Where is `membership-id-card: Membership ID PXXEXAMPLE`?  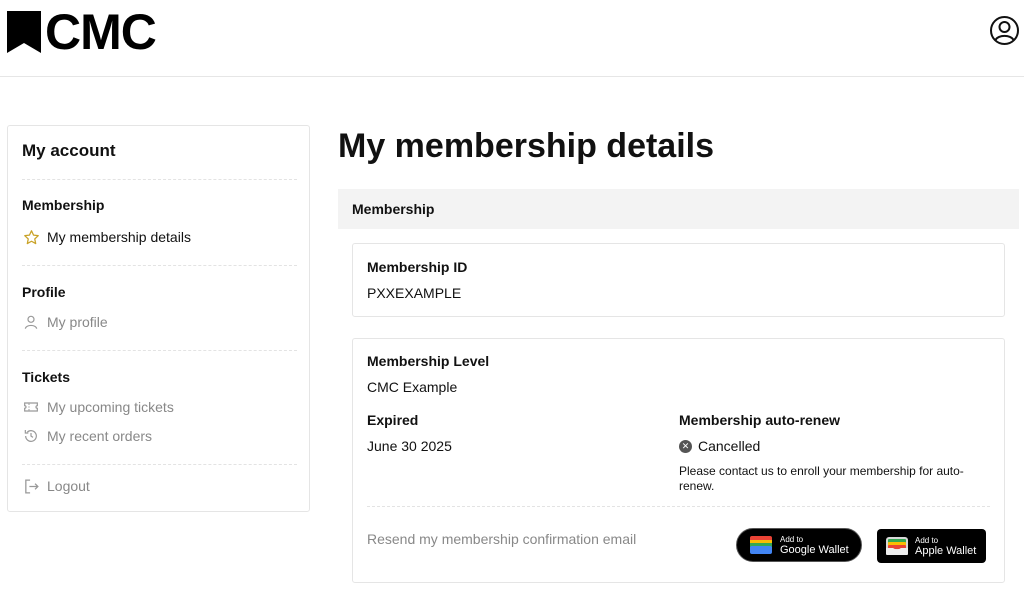 membership-id-card: Membership ID PXXEXAMPLE is located at coordinates (678, 280).